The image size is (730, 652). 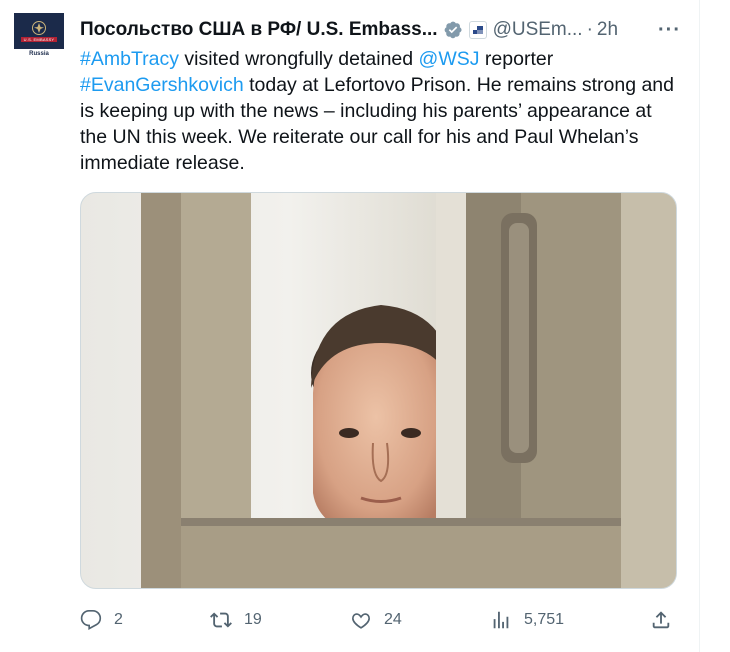 What do you see at coordinates (236, 620) in the screenshot?
I see `retweet-button: 19` at bounding box center [236, 620].